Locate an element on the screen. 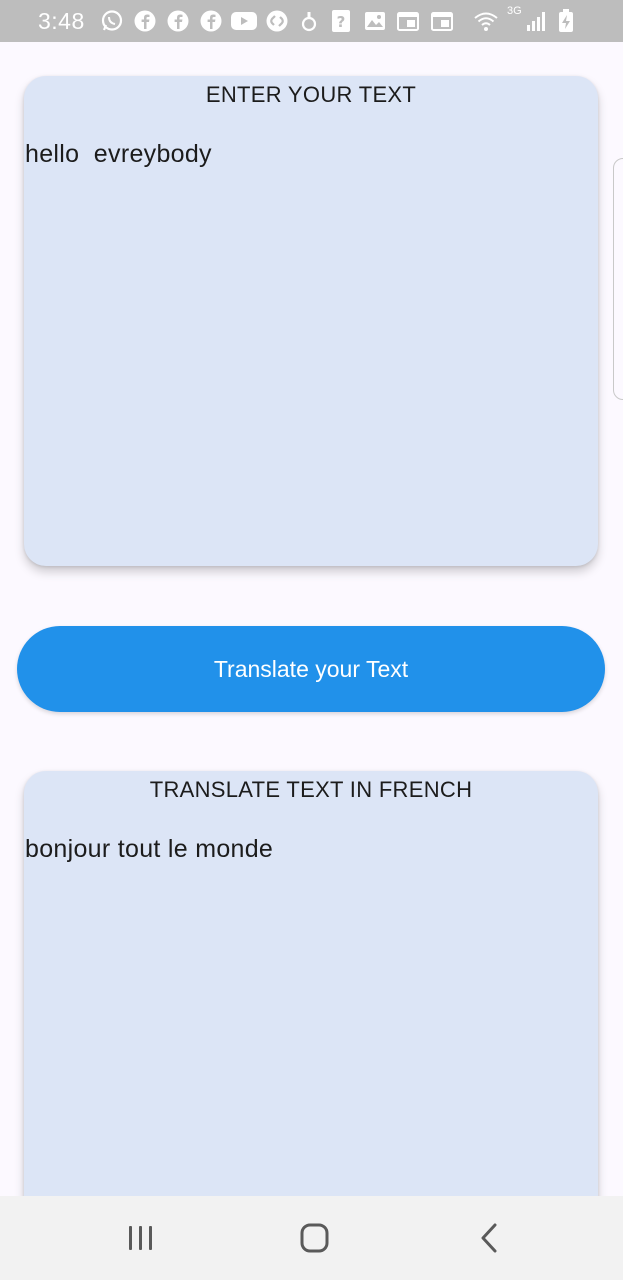 The height and width of the screenshot is (1280, 623). input-card-title: ENTER YOUR TEXT is located at coordinates (311, 94).